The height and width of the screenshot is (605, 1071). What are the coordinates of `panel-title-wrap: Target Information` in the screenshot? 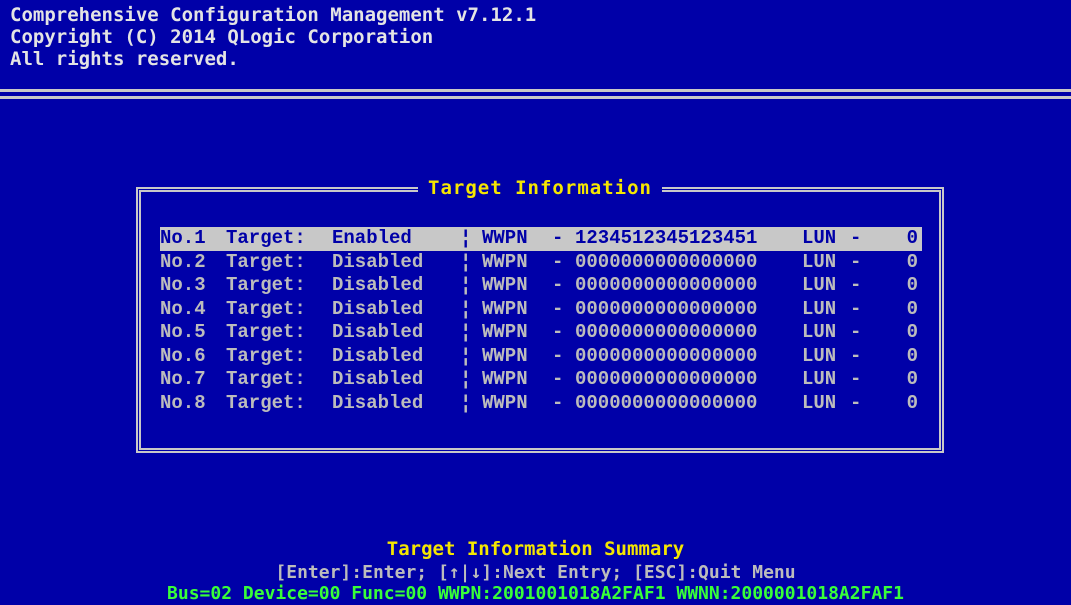 It's located at (540, 188).